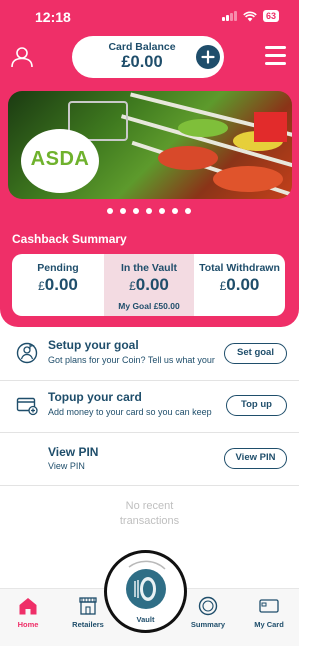 The image size is (320, 646). I want to click on status-icons: 63, so click(250, 16).